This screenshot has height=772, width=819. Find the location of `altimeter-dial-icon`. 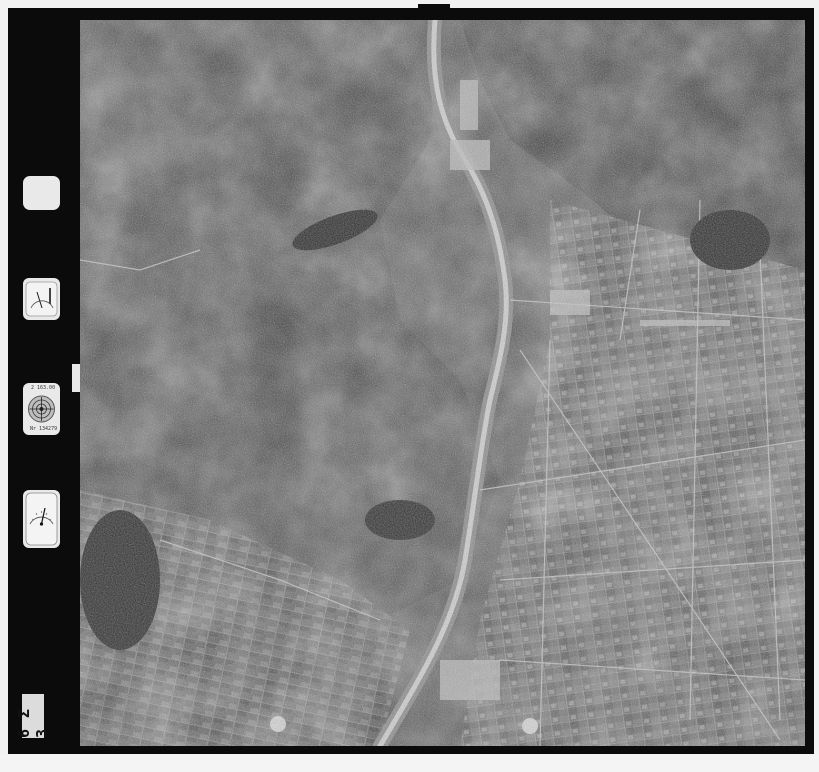

altimeter-dial-icon is located at coordinates (41, 519).